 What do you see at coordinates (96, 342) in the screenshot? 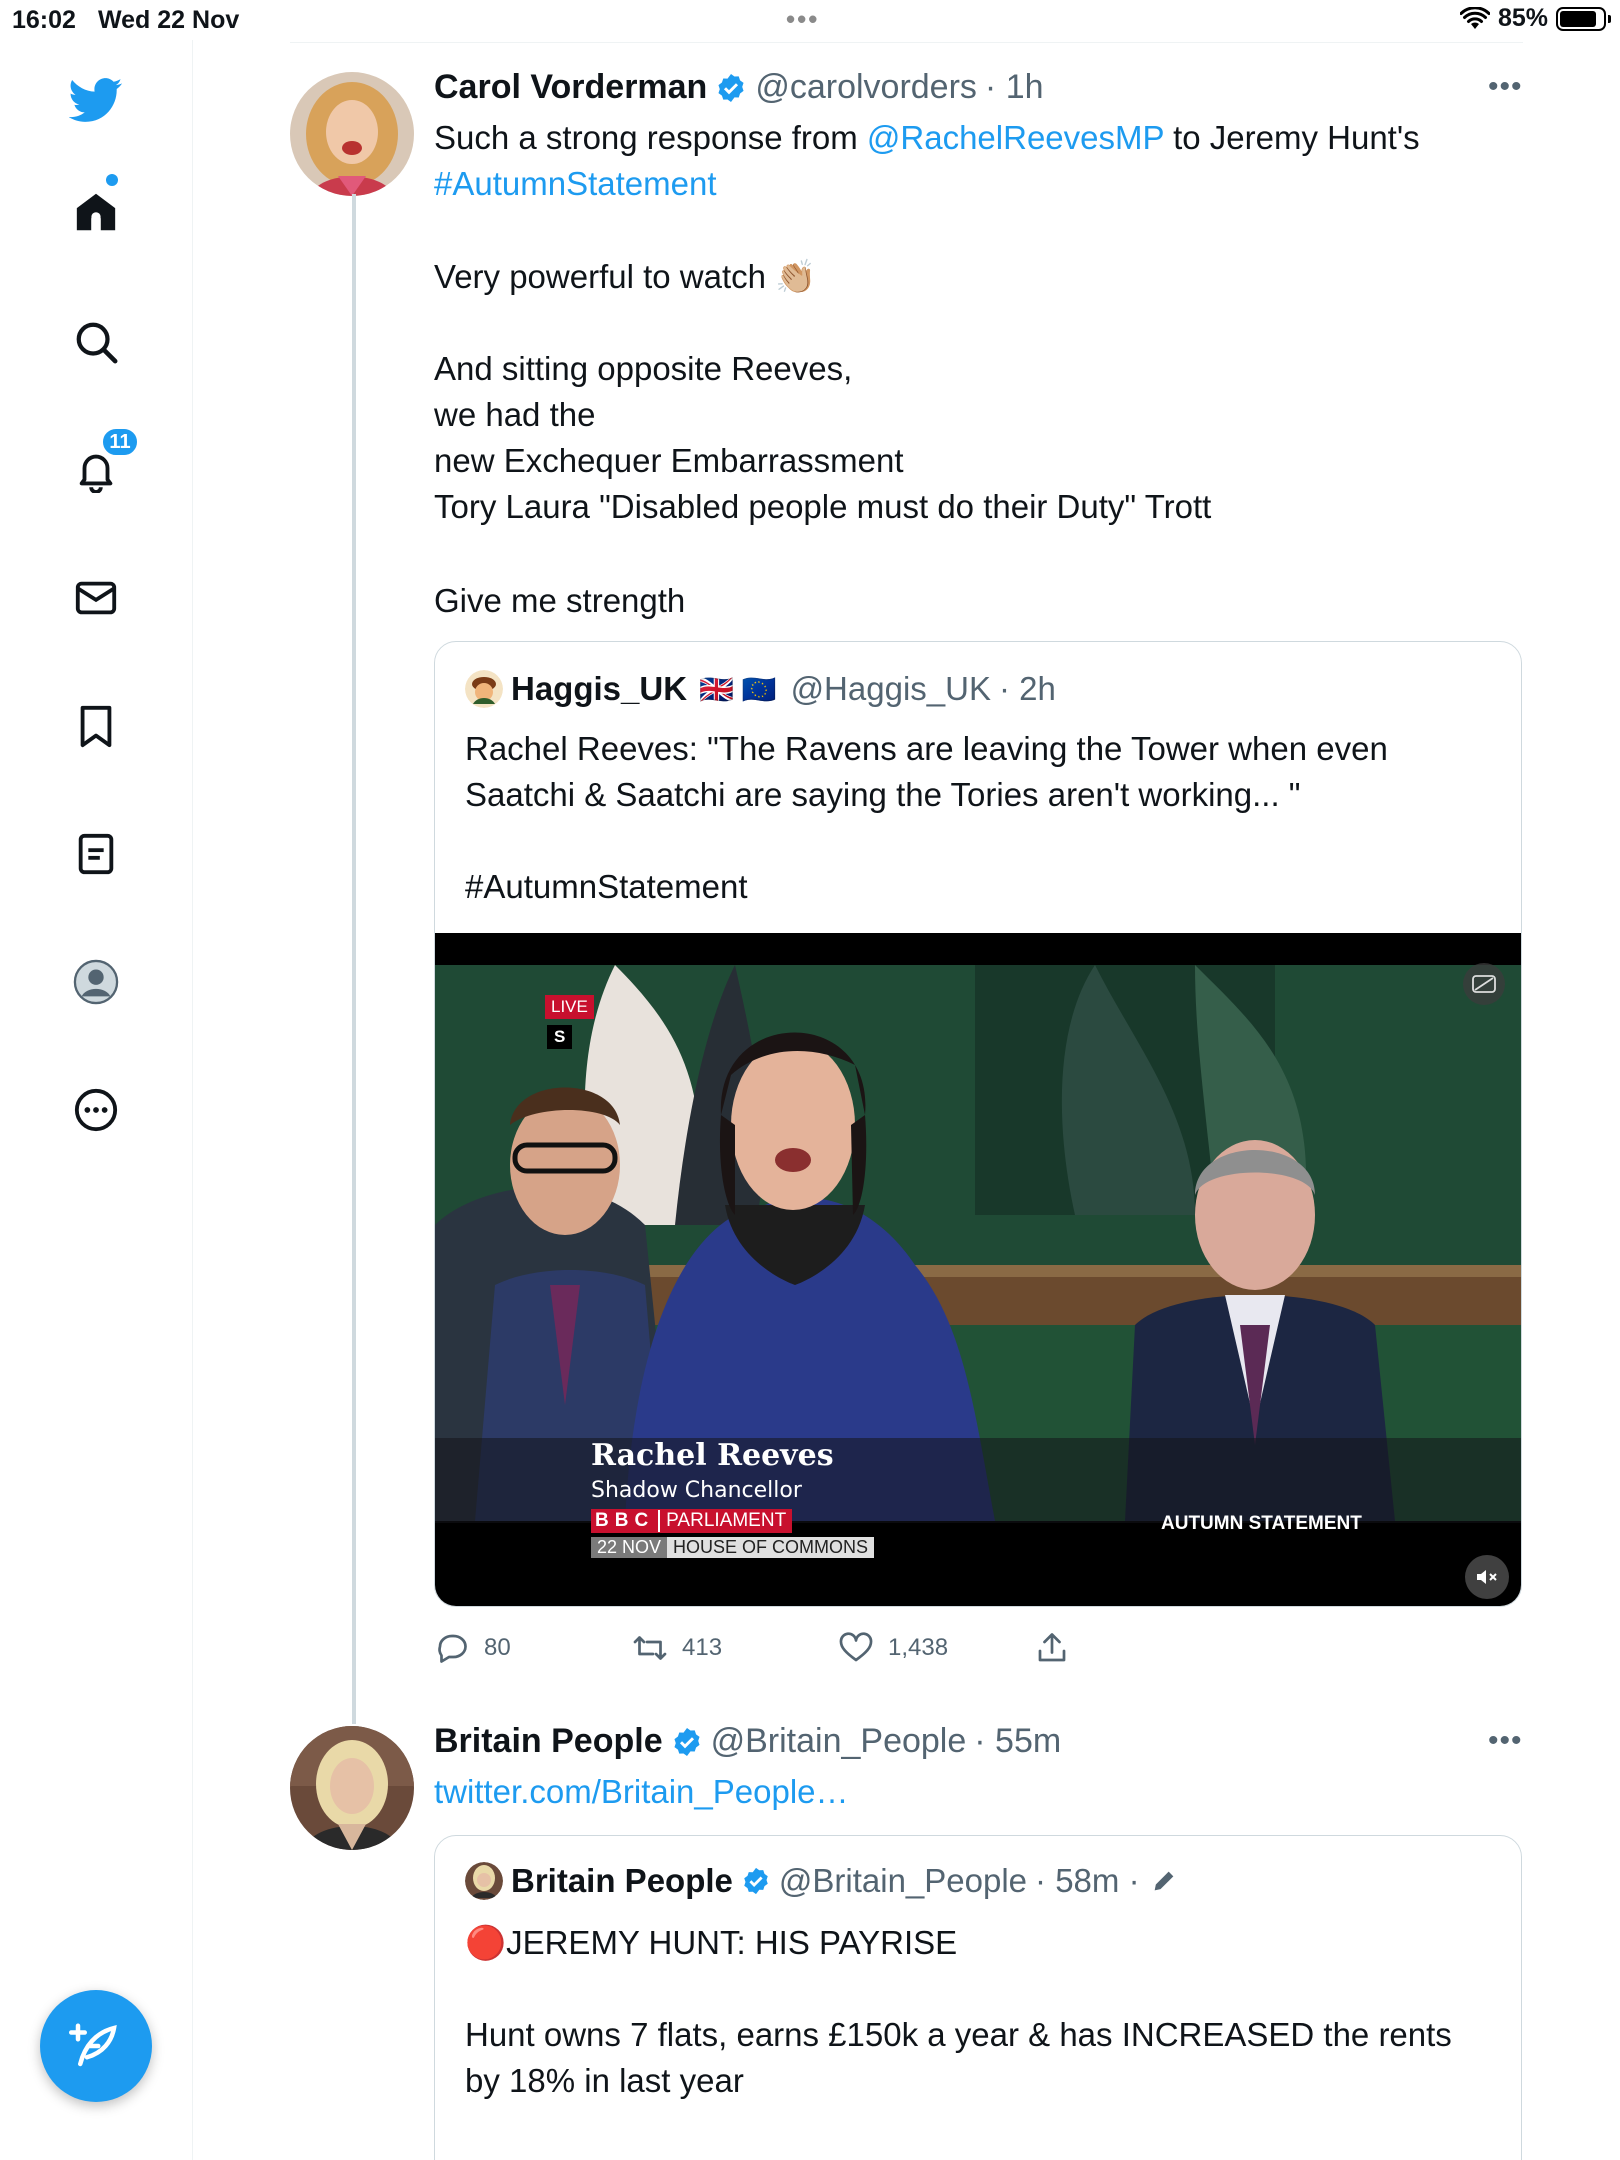
I see `search-icon` at bounding box center [96, 342].